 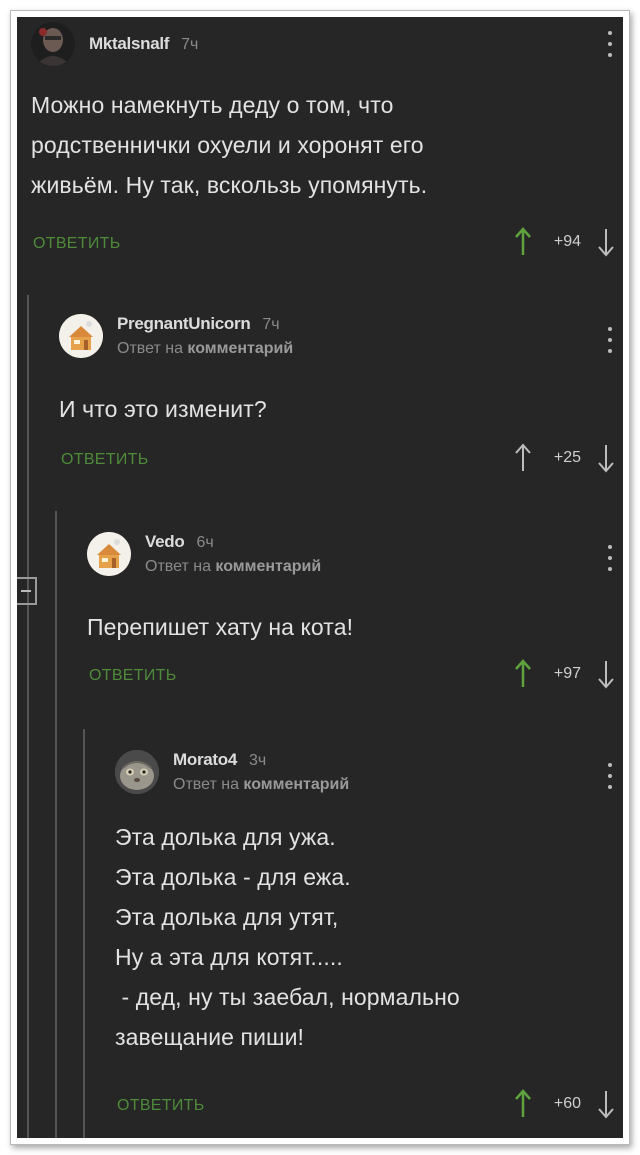 What do you see at coordinates (567, 457) in the screenshot?
I see `vote-score: +25` at bounding box center [567, 457].